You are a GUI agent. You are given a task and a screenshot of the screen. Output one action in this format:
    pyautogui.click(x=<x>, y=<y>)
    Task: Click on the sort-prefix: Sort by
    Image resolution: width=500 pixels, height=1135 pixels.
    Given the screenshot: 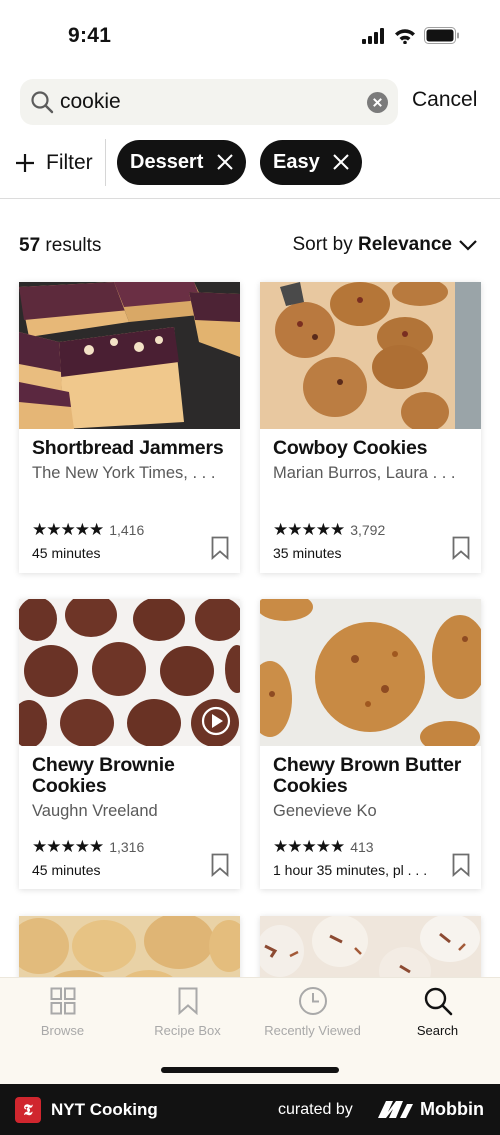 What is the action you would take?
    pyautogui.click(x=325, y=244)
    